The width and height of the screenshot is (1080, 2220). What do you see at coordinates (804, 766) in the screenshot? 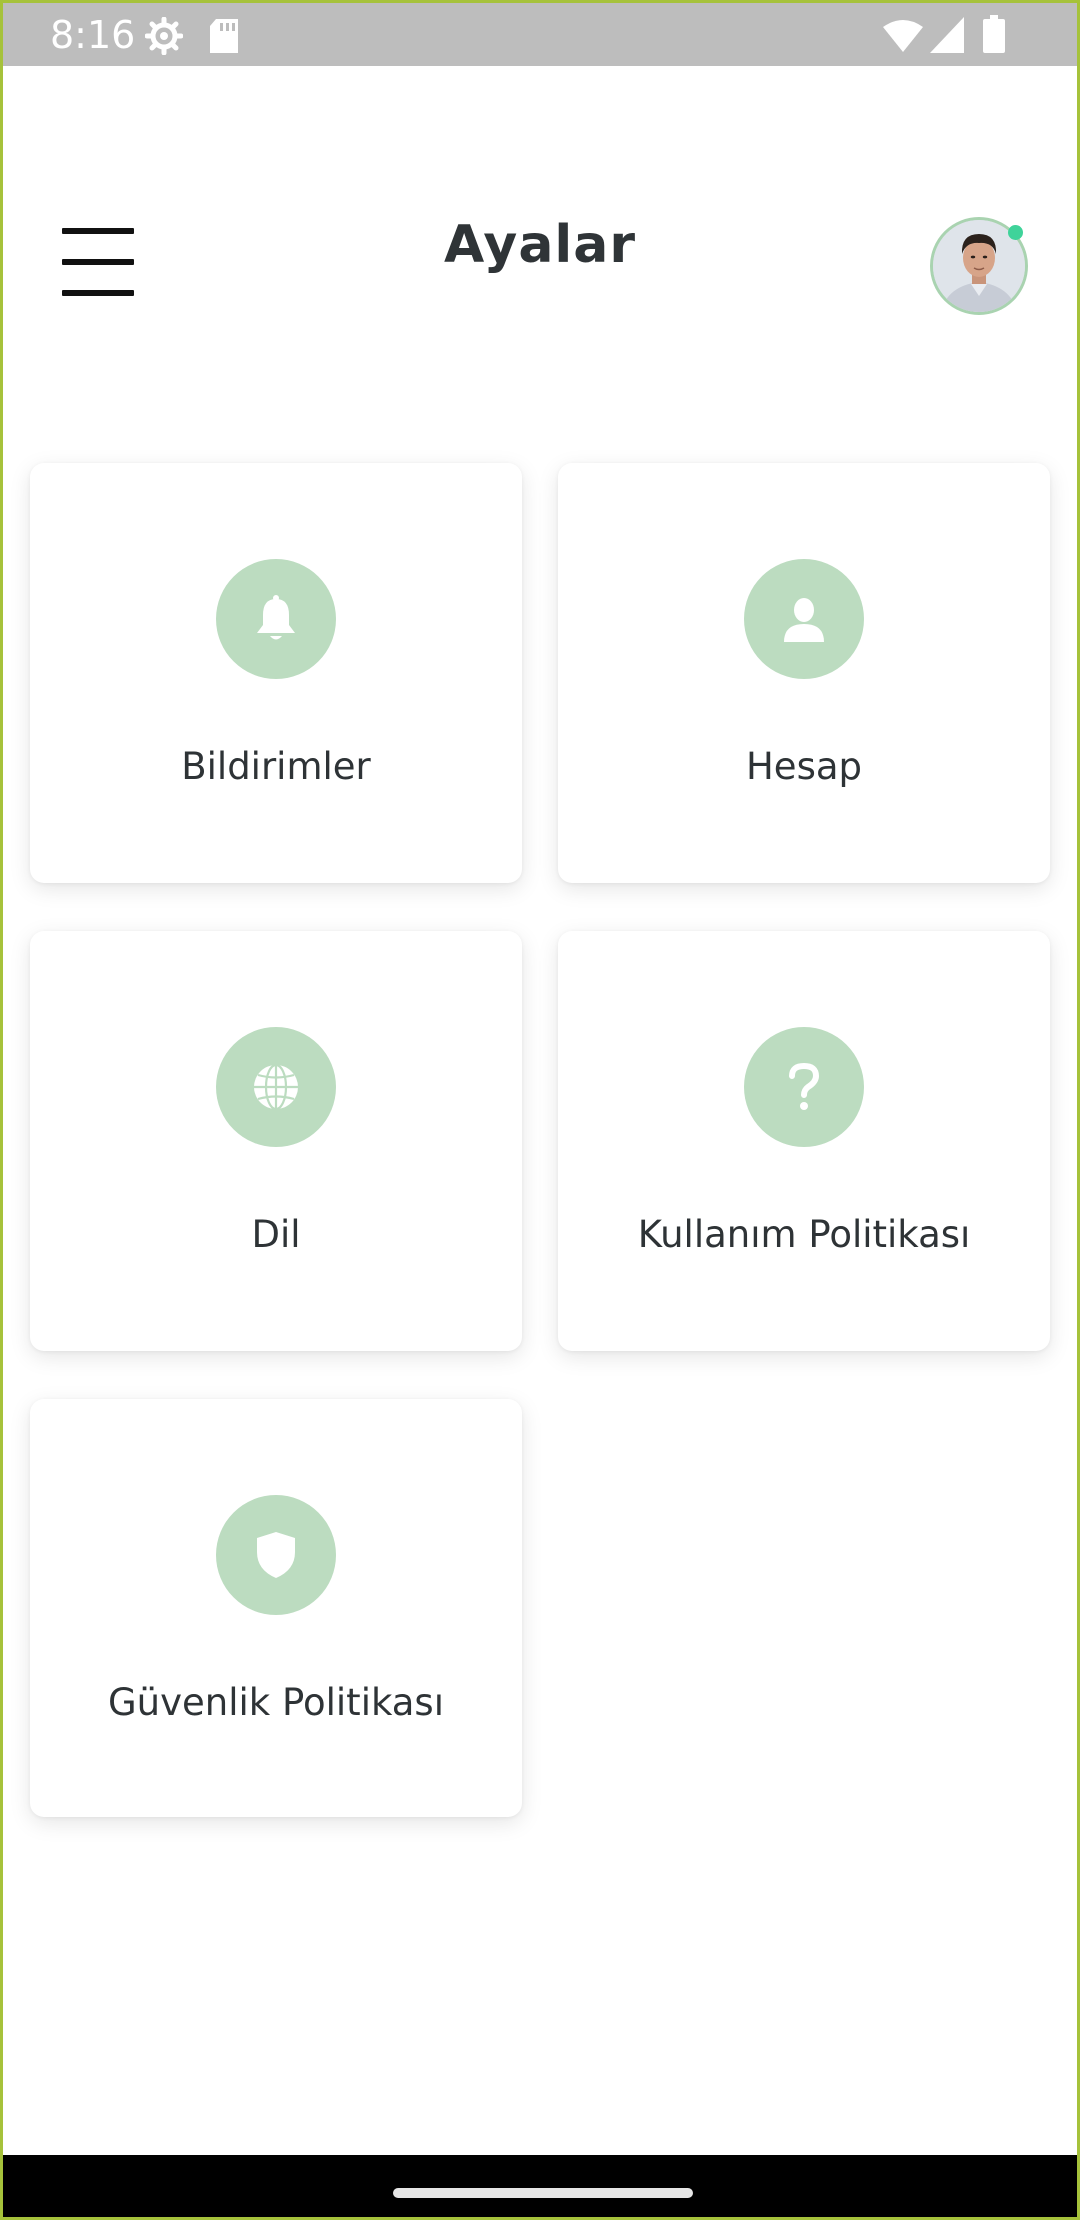
I see `card-label: Hesap` at bounding box center [804, 766].